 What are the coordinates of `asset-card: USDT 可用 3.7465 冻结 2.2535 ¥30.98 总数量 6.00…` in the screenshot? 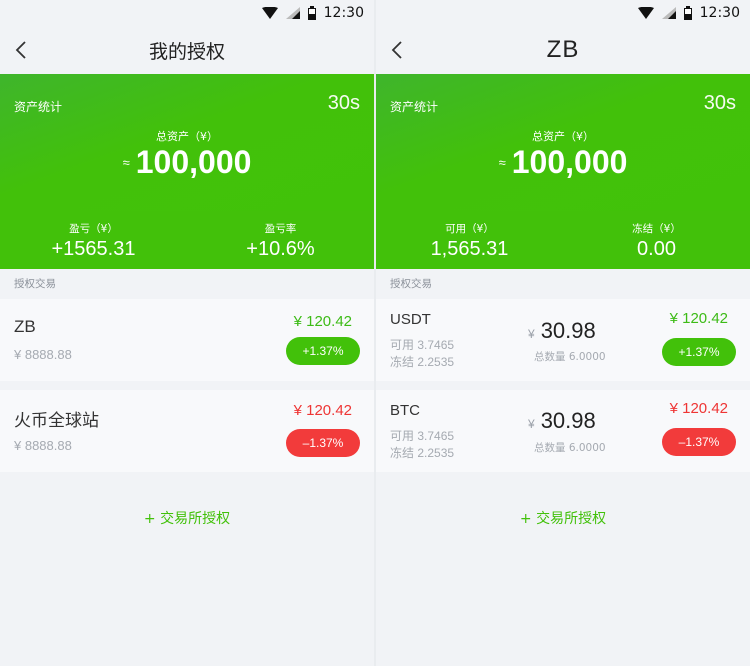 It's located at (563, 340).